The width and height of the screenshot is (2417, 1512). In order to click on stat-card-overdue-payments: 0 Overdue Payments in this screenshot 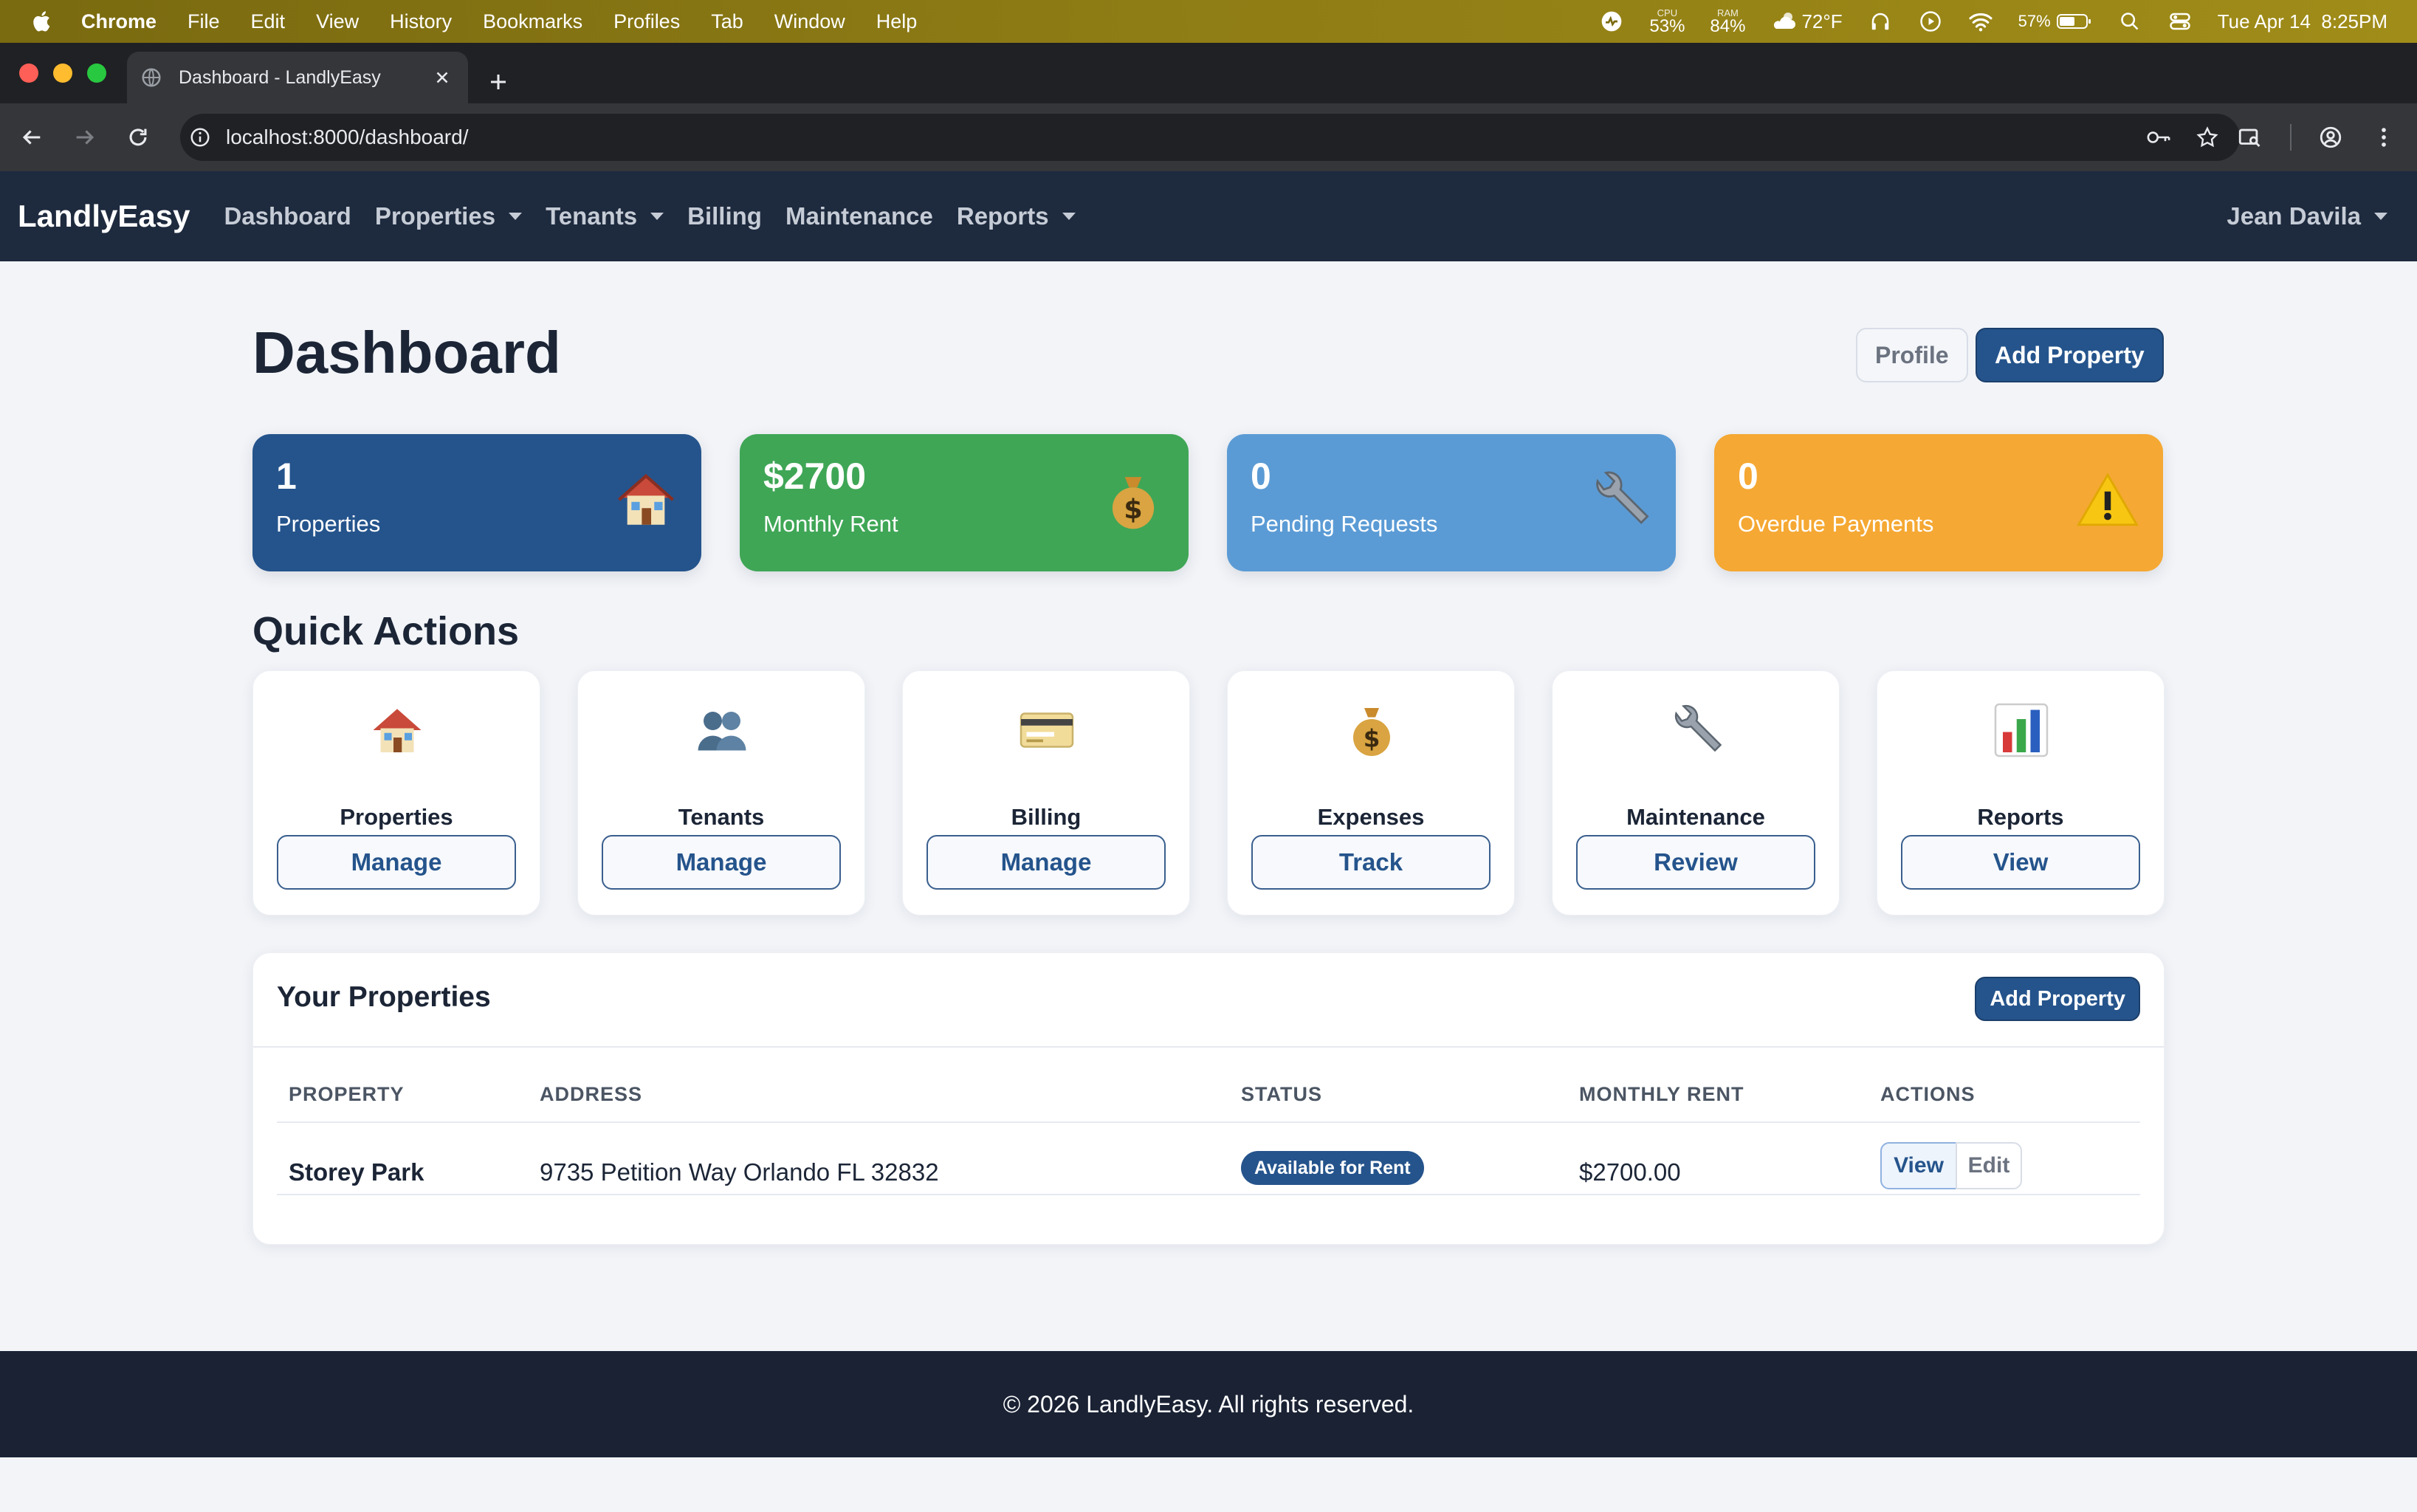, I will do `click(1938, 502)`.